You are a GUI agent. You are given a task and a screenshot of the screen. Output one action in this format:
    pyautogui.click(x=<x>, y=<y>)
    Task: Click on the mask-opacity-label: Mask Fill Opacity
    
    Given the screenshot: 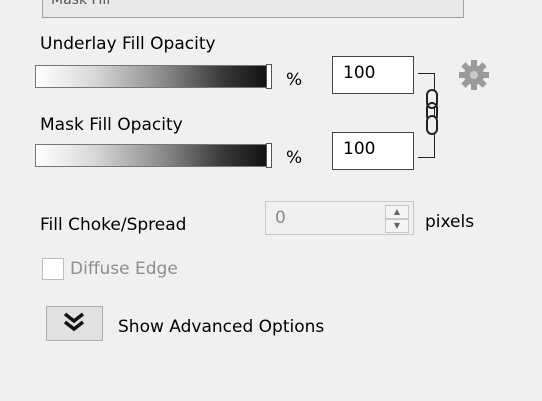 What is the action you would take?
    pyautogui.click(x=111, y=125)
    